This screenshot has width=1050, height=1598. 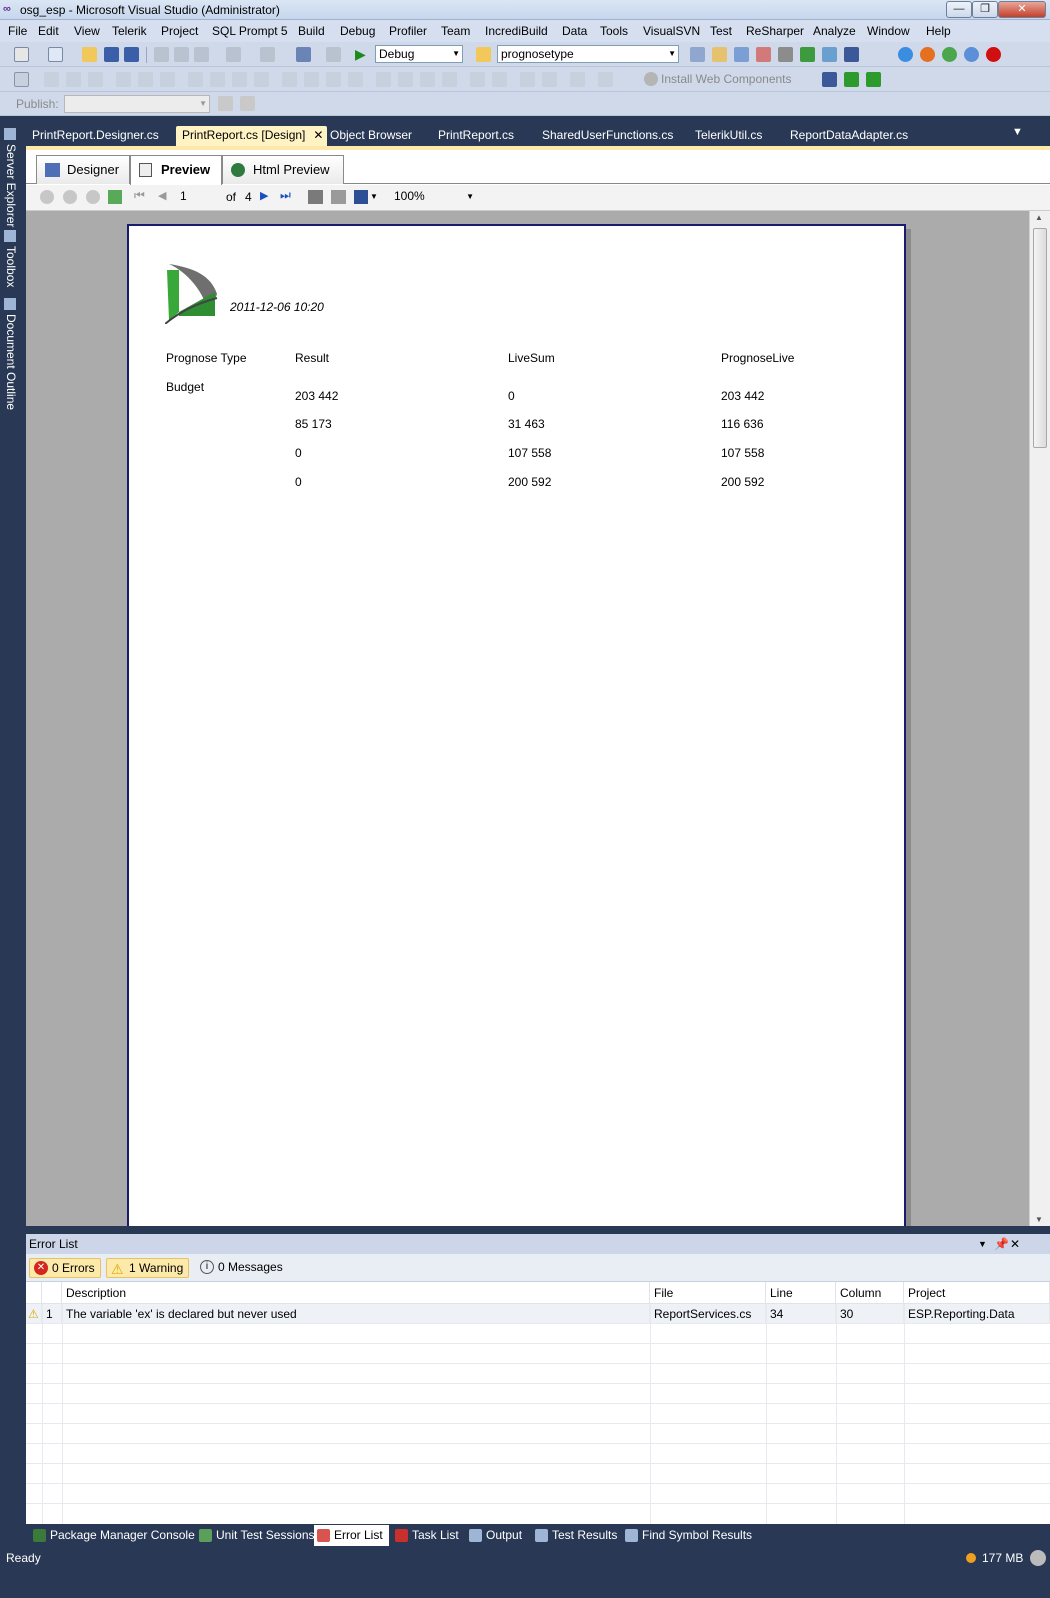 I want to click on make-same-size-icon, so click(x=261, y=79).